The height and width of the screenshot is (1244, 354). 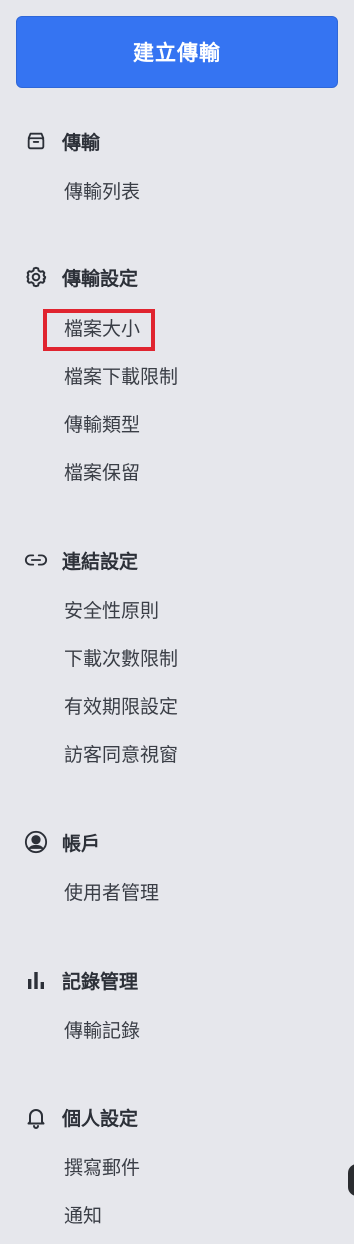 I want to click on section-header-transfer: 傳輸, so click(x=62, y=141).